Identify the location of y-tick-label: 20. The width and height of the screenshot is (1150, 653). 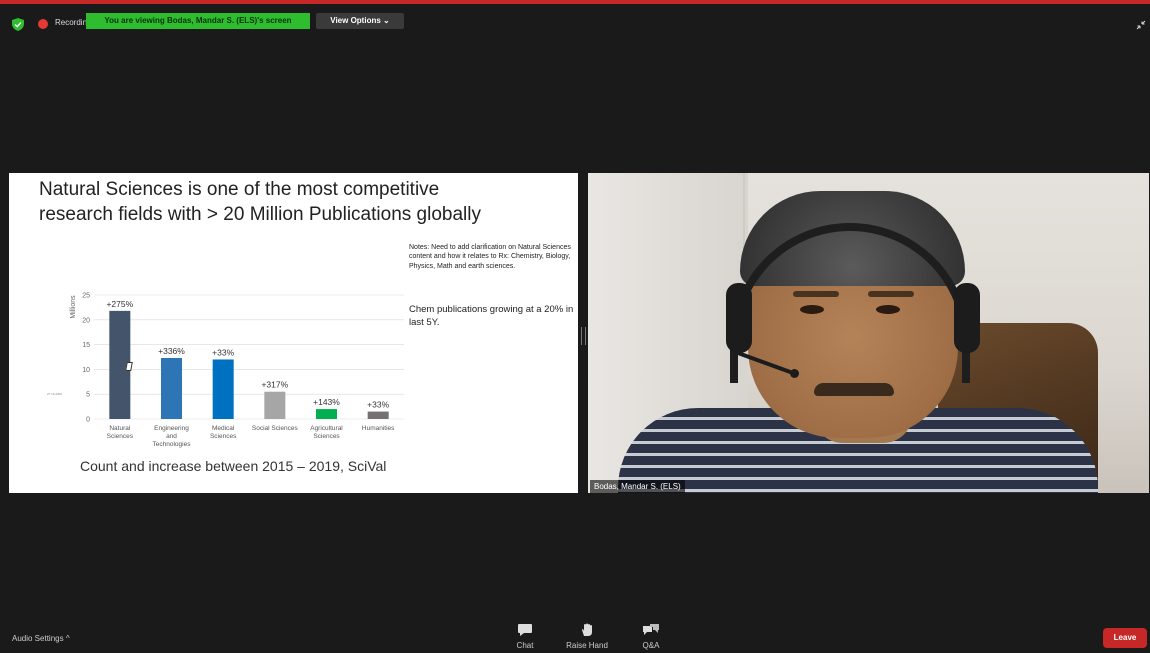
(86, 320).